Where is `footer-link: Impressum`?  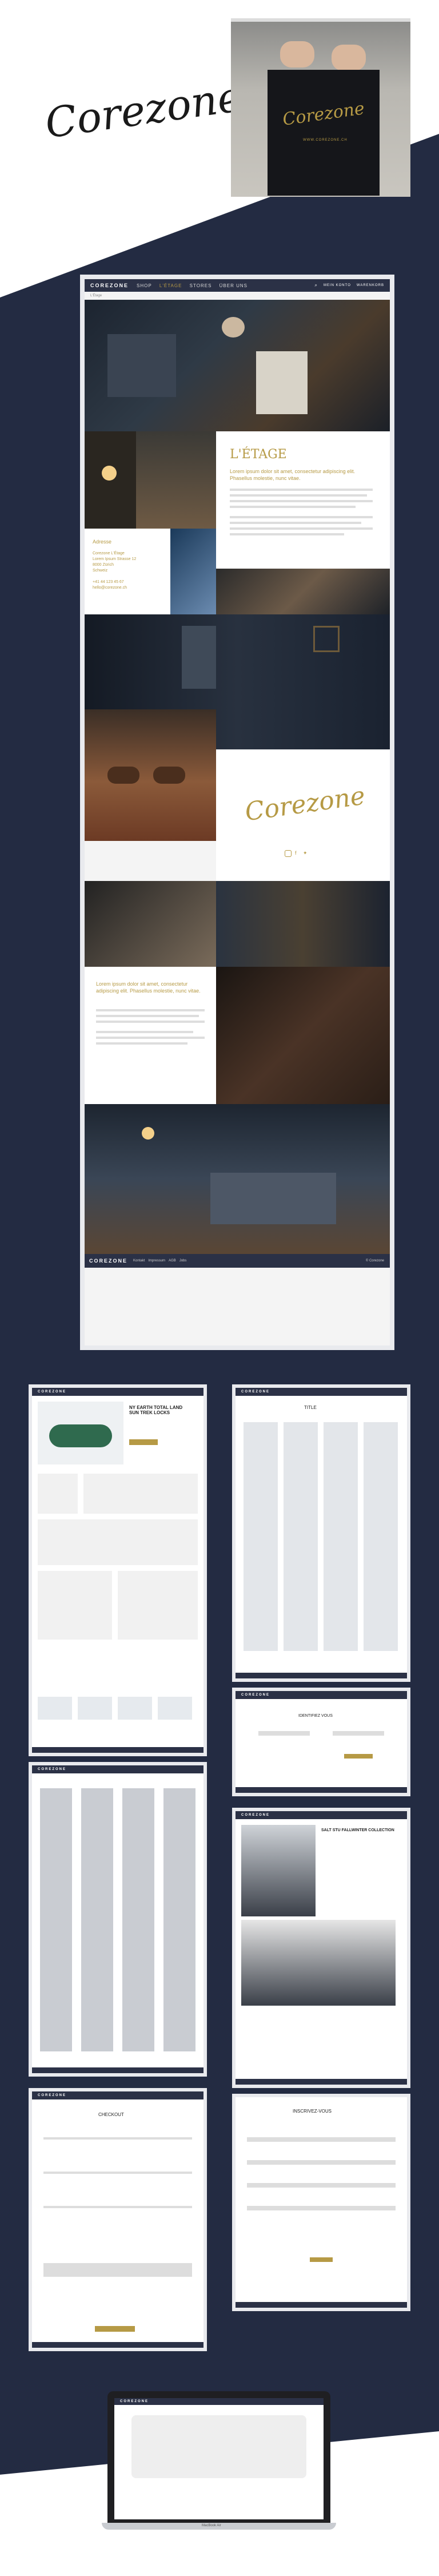 footer-link: Impressum is located at coordinates (157, 1261).